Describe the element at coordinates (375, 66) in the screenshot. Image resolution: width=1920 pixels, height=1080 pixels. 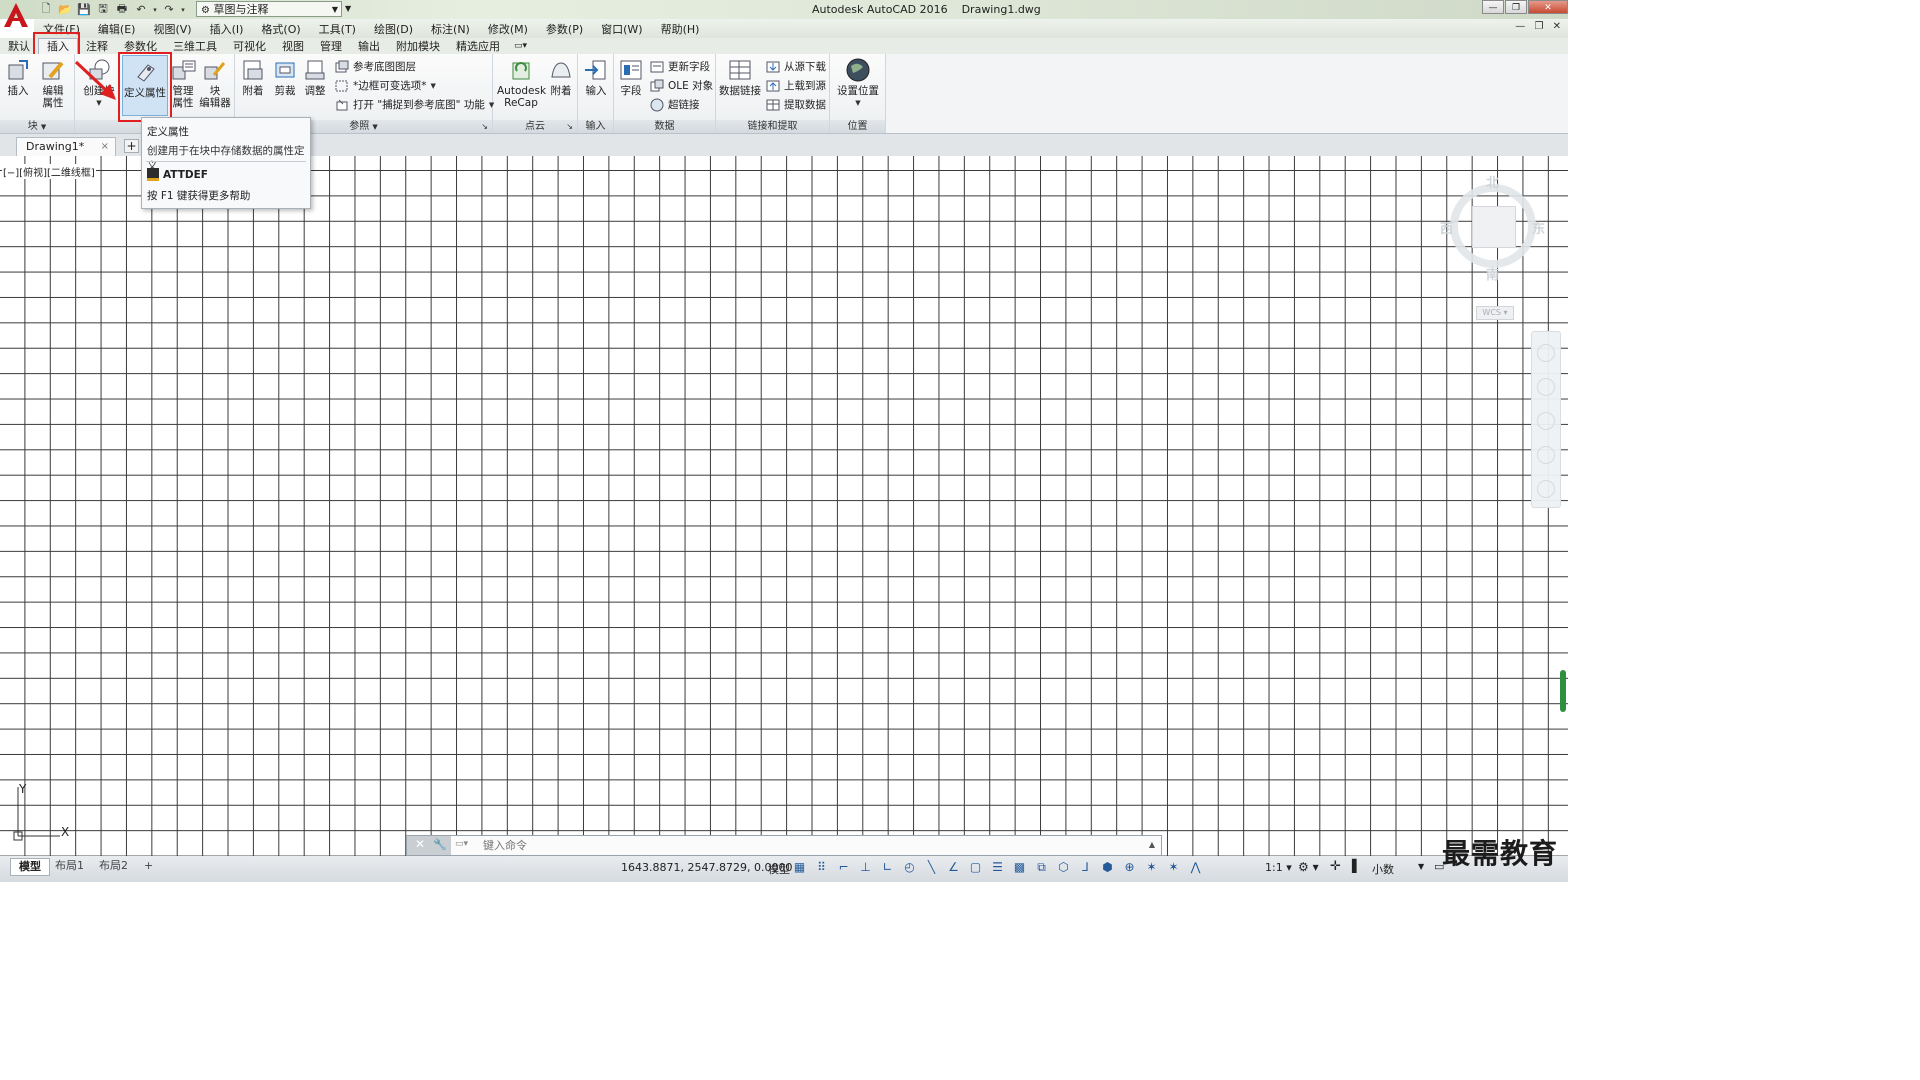
I see `underlay-layers-button: 参考底图图层` at that location.